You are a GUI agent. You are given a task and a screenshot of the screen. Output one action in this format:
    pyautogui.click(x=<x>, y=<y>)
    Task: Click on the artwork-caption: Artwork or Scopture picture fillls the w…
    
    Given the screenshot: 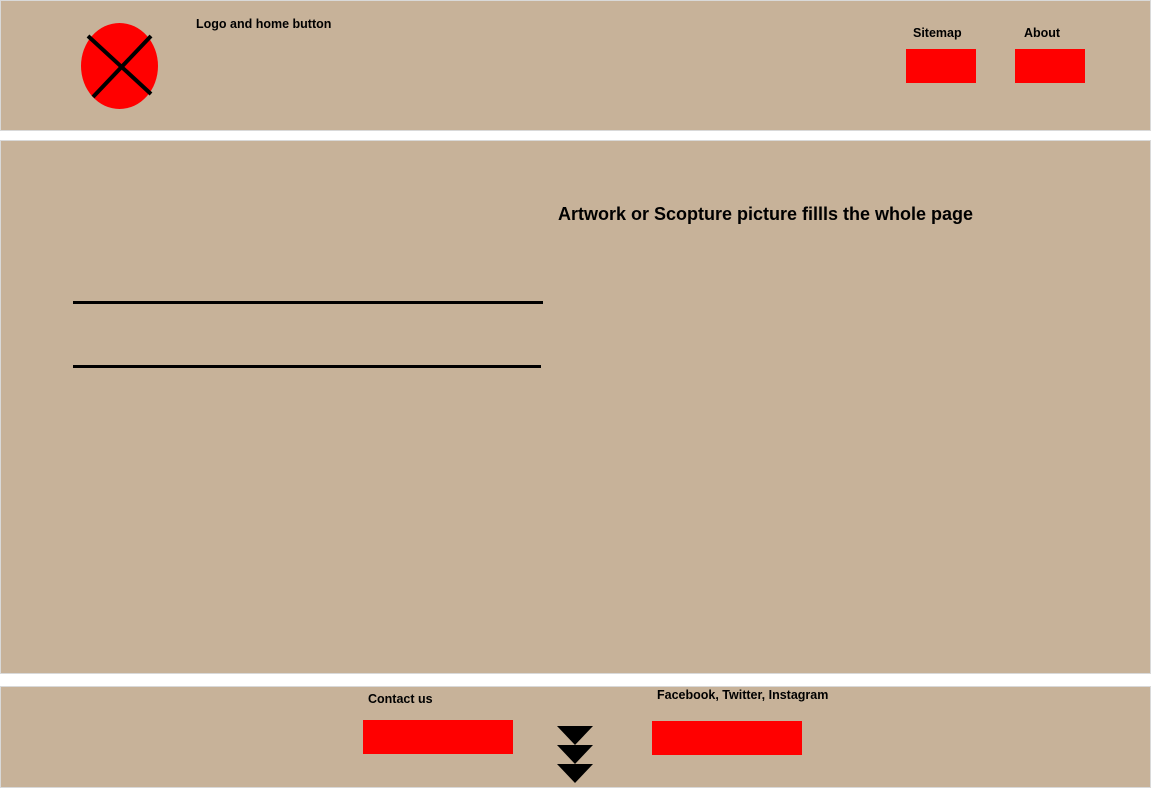 What is the action you would take?
    pyautogui.click(x=766, y=214)
    